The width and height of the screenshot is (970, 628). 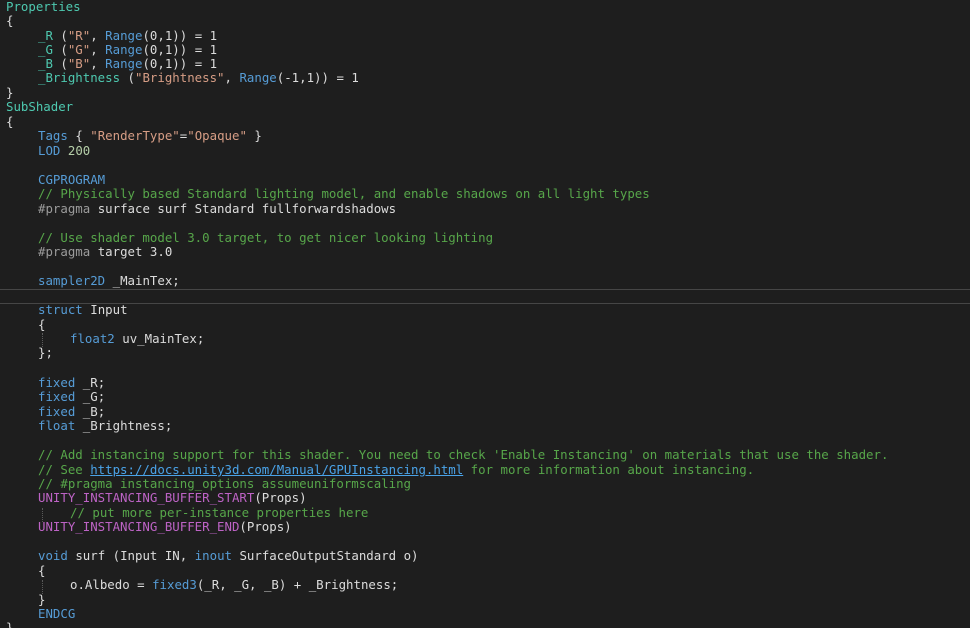 I want to click on current-line-highlight, so click(x=485, y=296).